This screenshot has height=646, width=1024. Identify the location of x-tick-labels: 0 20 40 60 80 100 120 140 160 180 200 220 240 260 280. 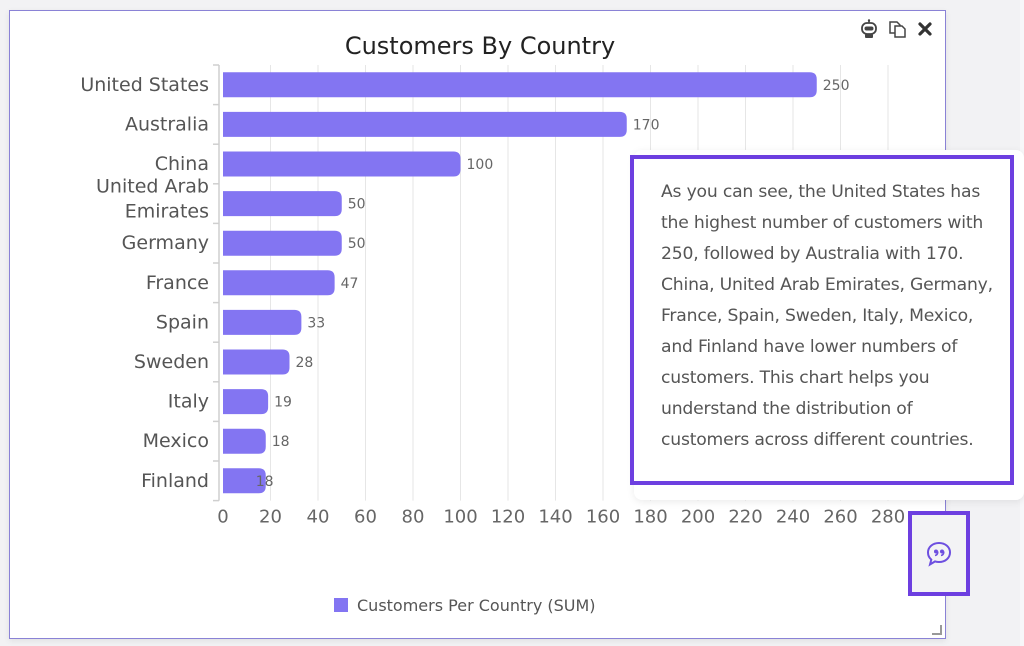
(561, 517).